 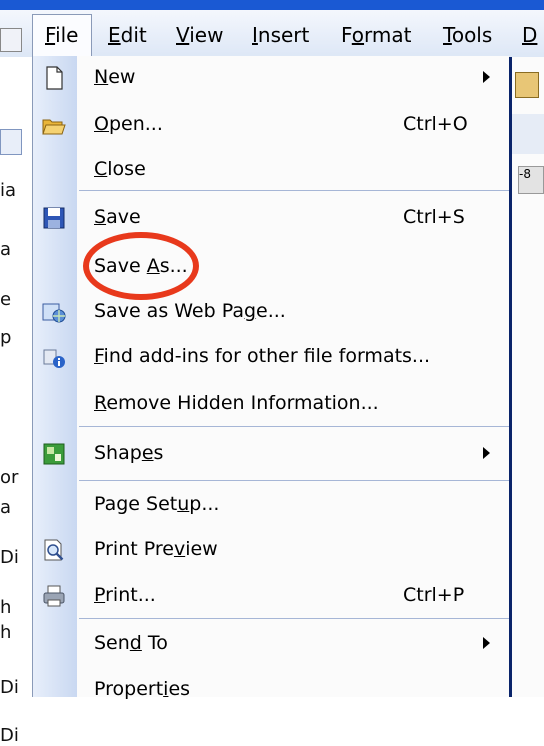 I want to click on menu-item-print-preview: Print Preview, so click(x=271, y=550).